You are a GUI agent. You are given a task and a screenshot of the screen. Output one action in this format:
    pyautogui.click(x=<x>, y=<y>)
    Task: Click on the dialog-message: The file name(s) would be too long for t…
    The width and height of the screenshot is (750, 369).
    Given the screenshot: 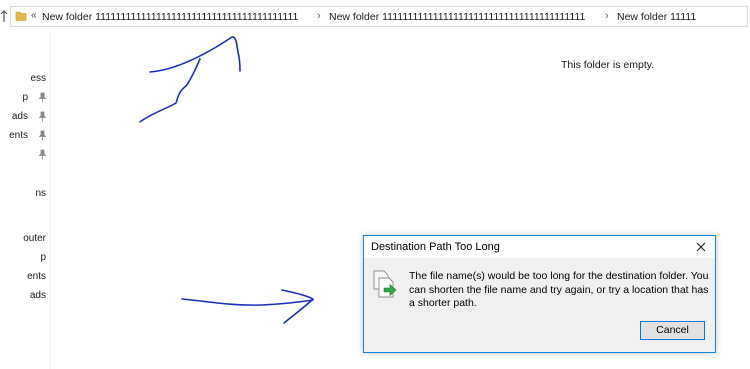 What is the action you would take?
    pyautogui.click(x=559, y=289)
    